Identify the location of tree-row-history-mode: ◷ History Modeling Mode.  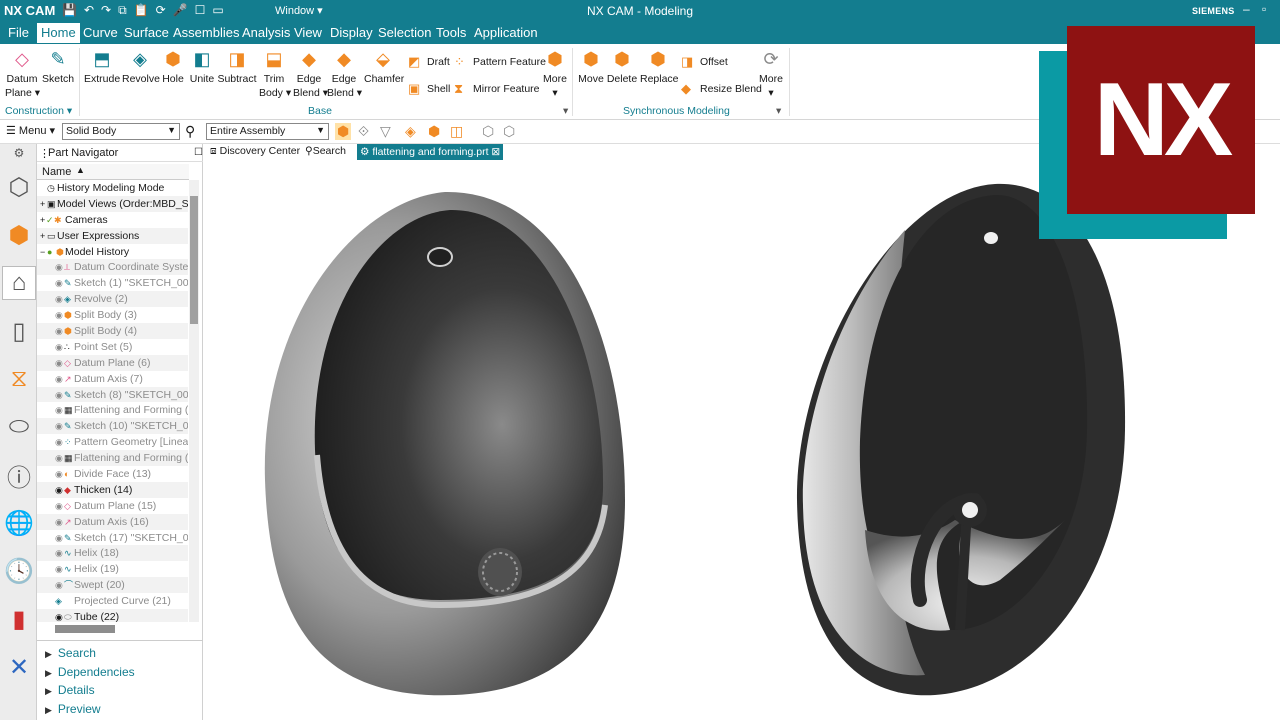
(112, 188).